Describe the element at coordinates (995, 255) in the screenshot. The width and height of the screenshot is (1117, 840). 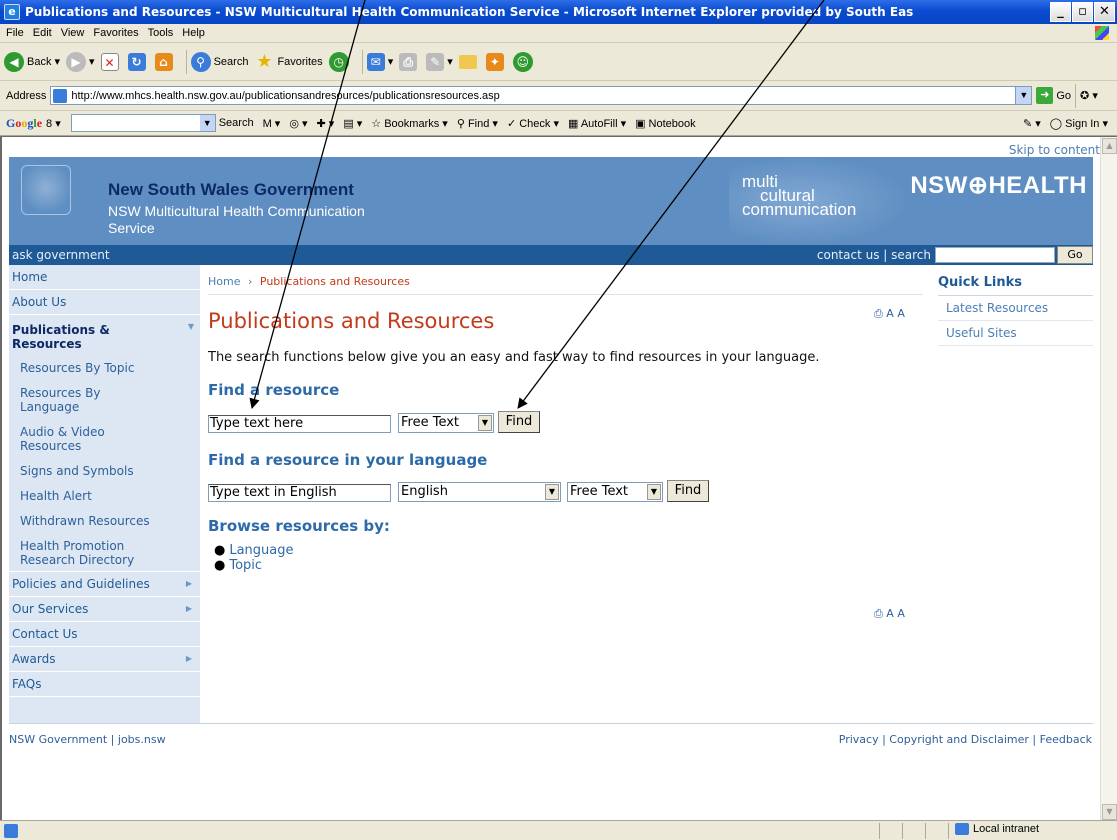
I see `site-search-input` at that location.